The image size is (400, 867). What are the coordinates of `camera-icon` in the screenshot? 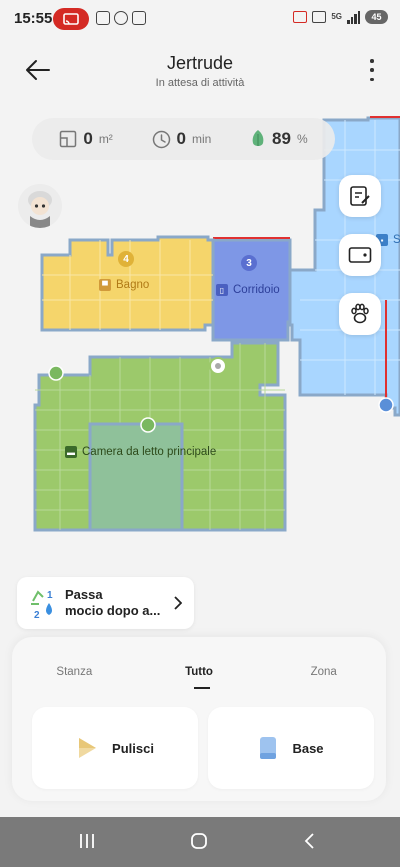 It's located at (360, 255).